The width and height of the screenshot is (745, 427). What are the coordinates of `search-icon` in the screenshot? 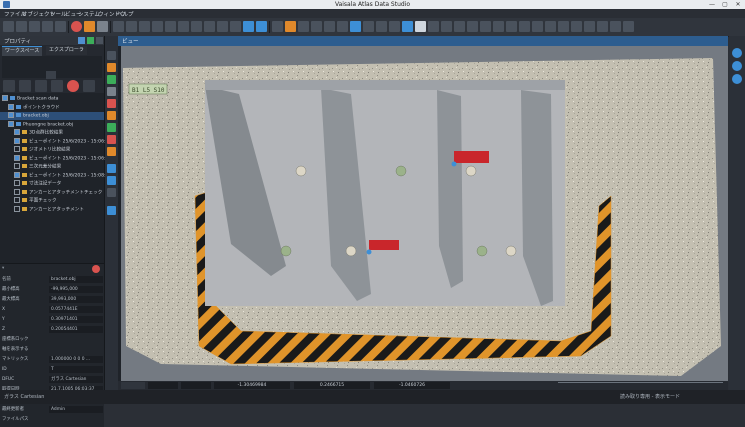 It's located at (329, 26).